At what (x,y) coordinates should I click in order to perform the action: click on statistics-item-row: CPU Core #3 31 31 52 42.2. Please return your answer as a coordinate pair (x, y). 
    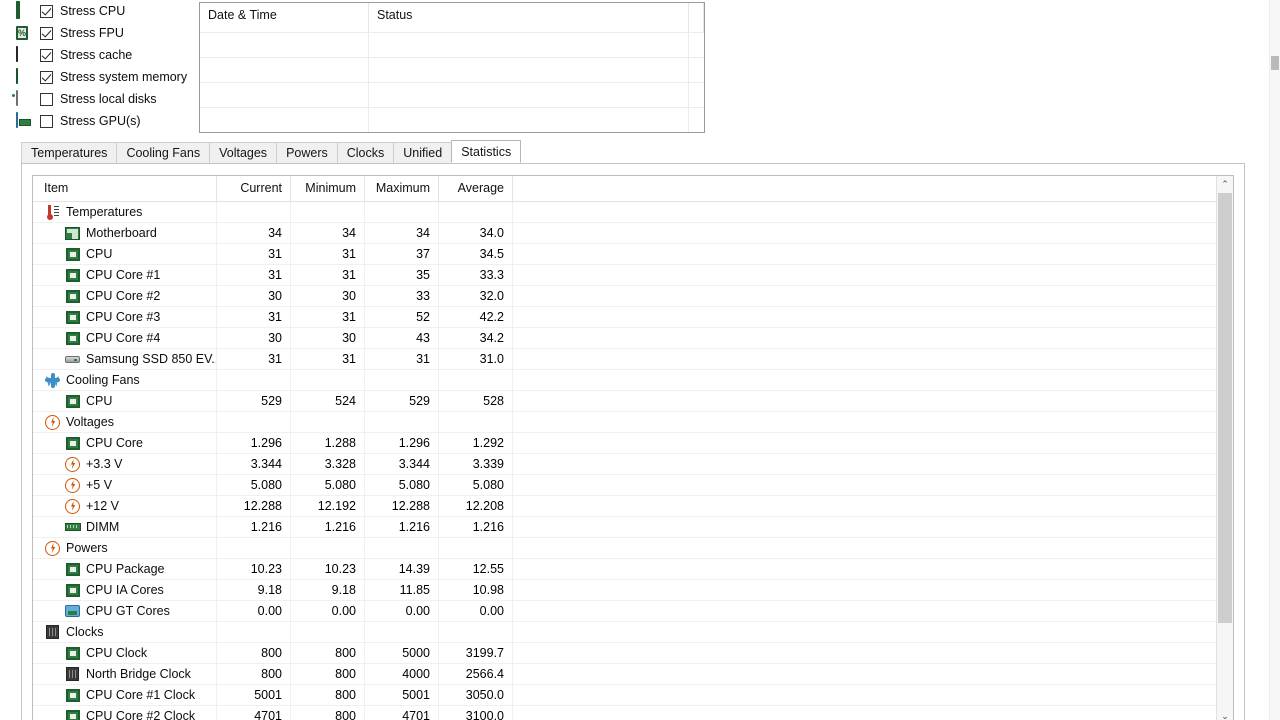
    Looking at the image, I should click on (633, 317).